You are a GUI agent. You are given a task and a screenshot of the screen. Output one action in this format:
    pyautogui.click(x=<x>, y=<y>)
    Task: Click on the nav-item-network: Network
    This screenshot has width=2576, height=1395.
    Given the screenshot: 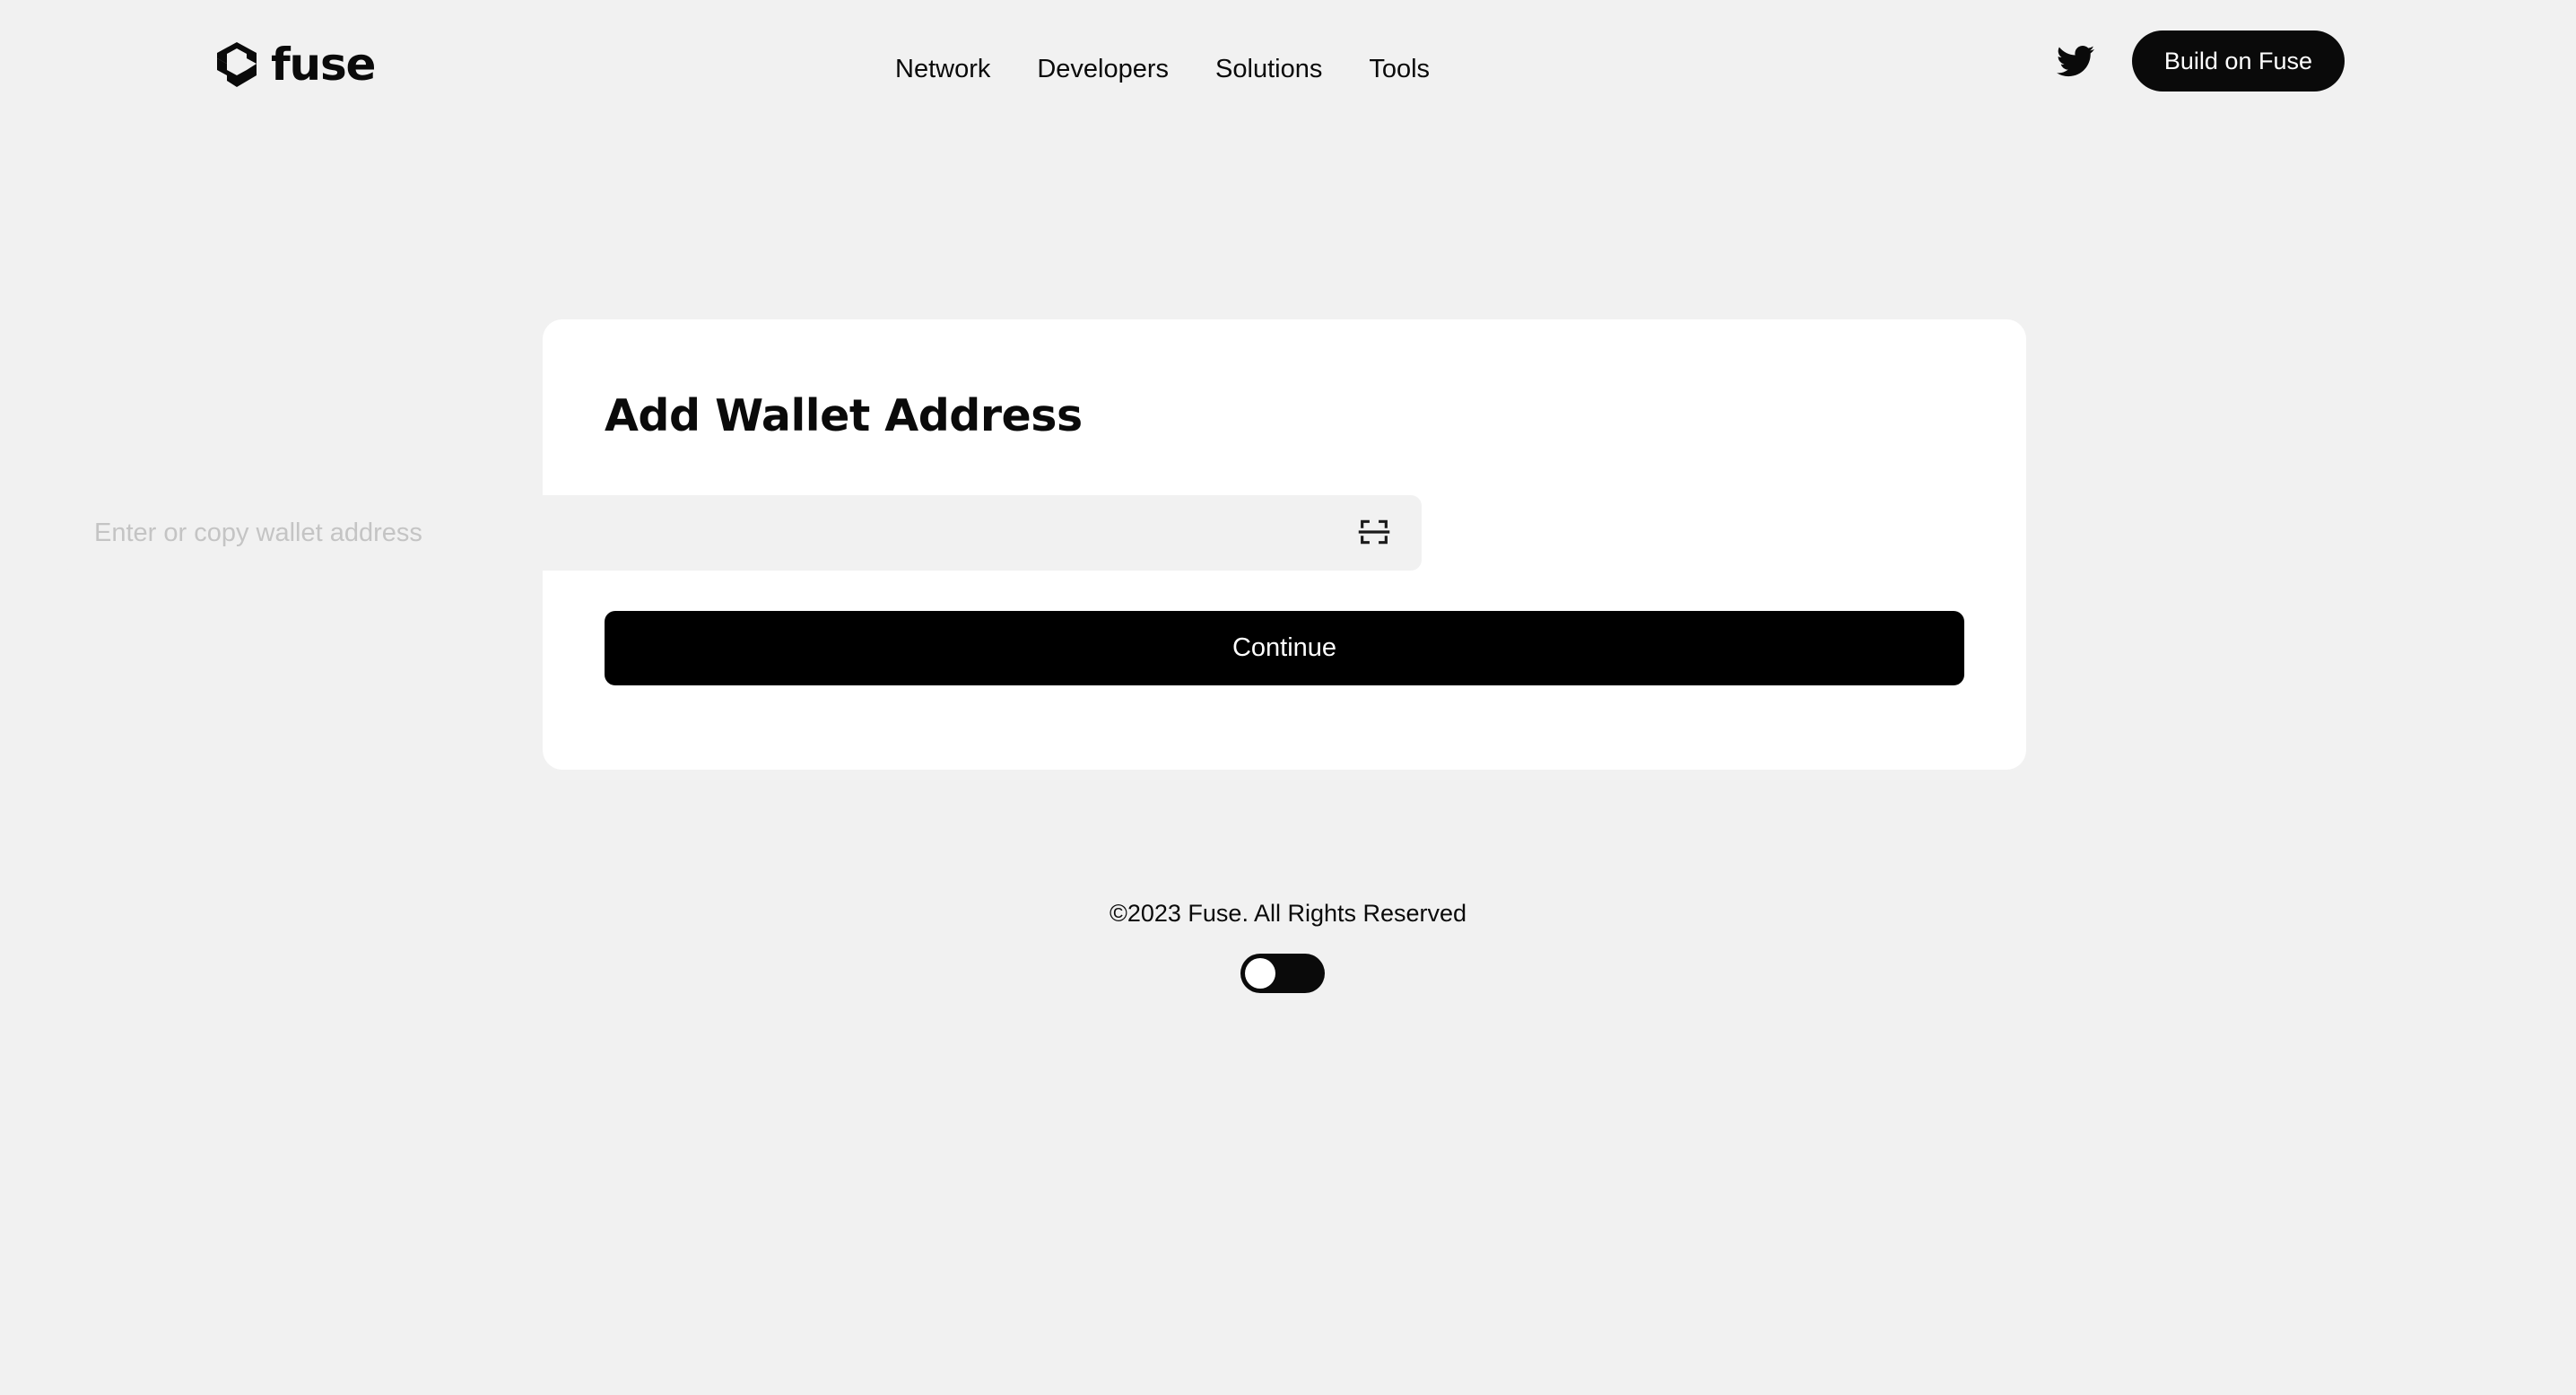 What is the action you would take?
    pyautogui.click(x=942, y=69)
    